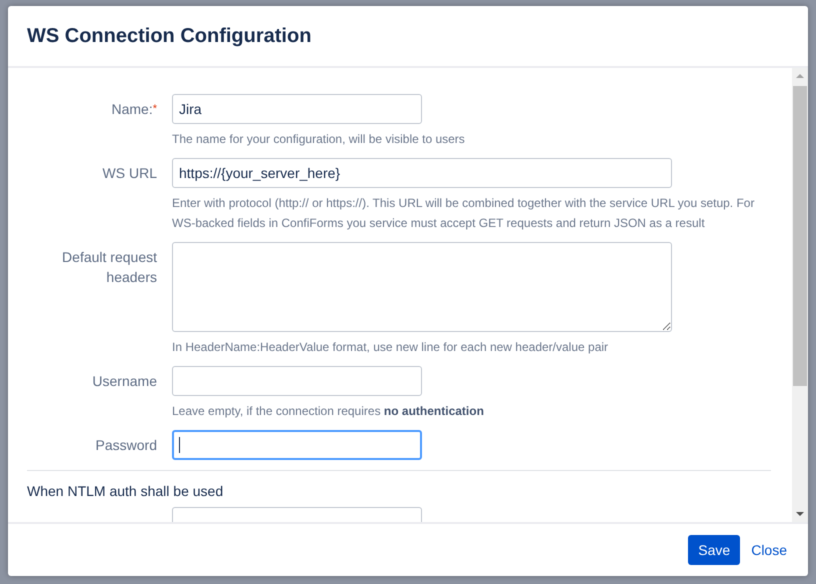  Describe the element at coordinates (714, 550) in the screenshot. I see `save-button: Save` at that location.